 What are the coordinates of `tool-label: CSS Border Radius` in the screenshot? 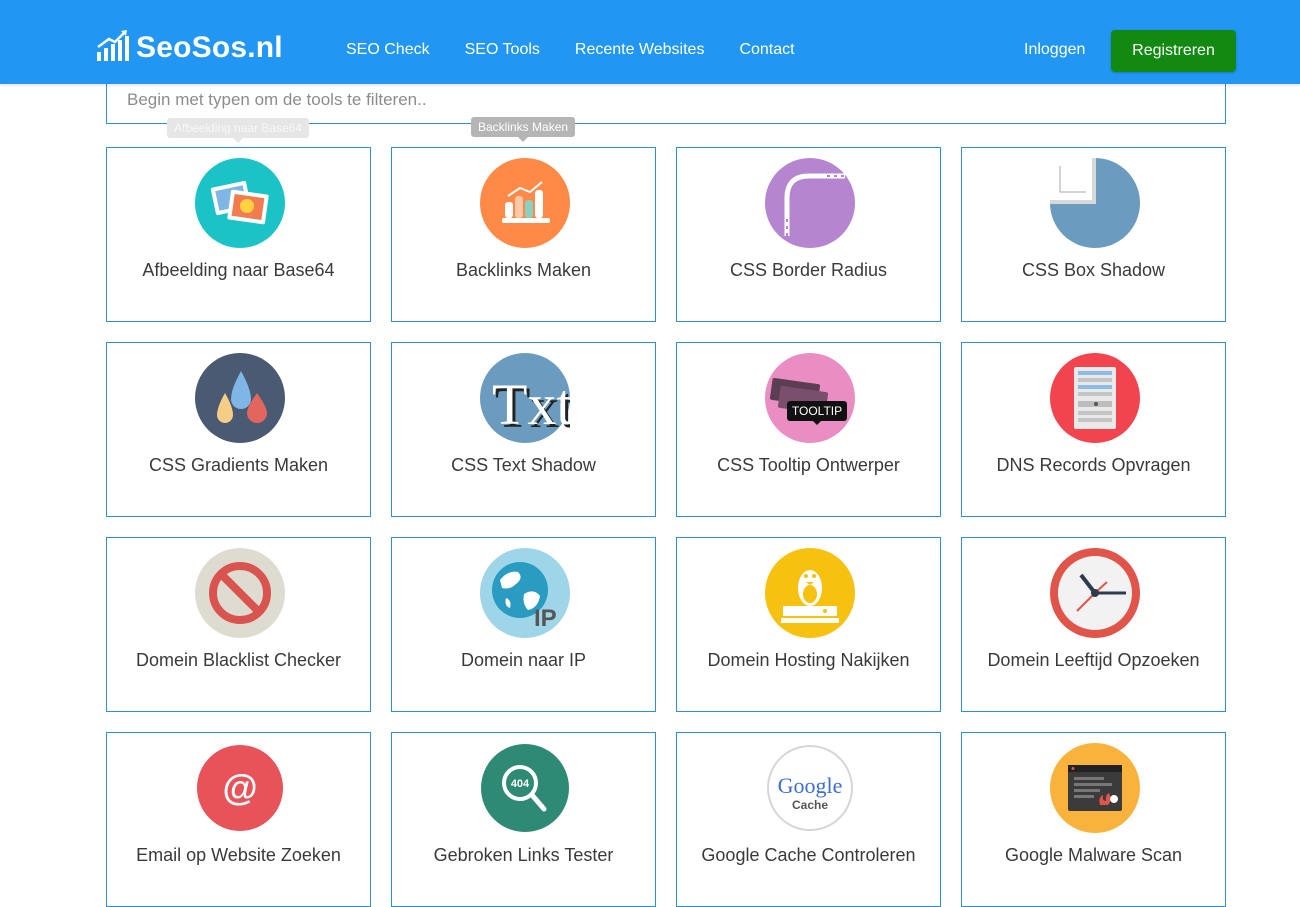 It's located at (808, 270).